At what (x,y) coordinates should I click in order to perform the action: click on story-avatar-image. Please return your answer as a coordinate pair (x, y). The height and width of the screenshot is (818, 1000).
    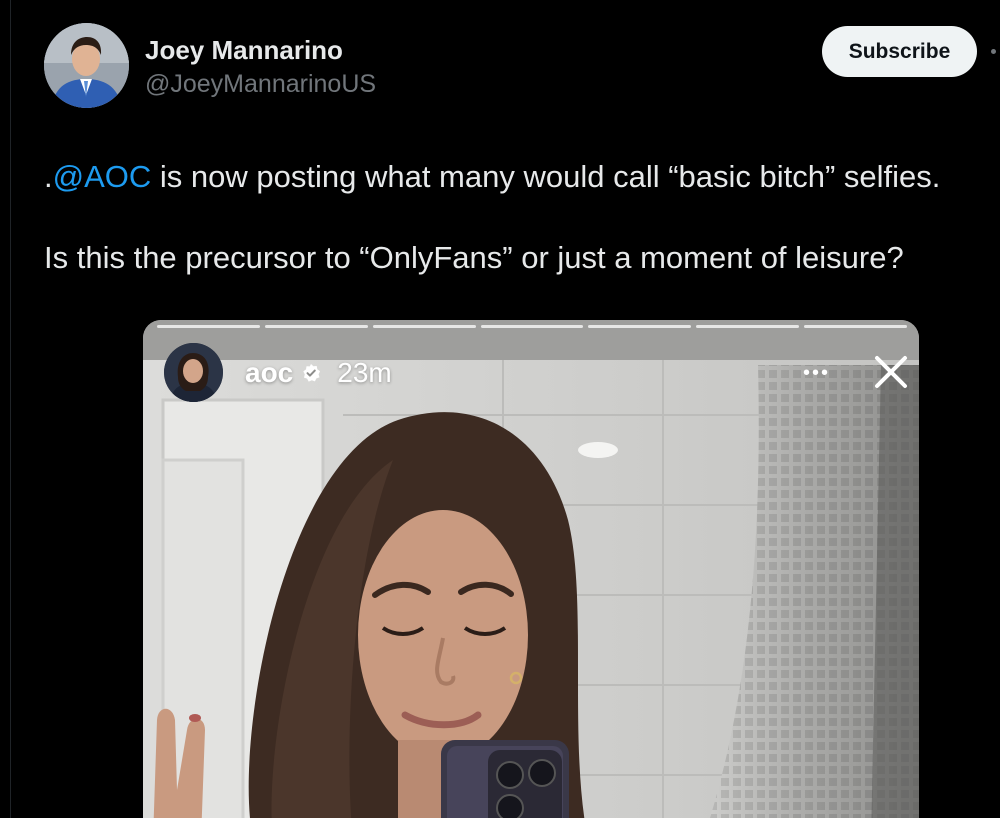
    Looking at the image, I should click on (193, 372).